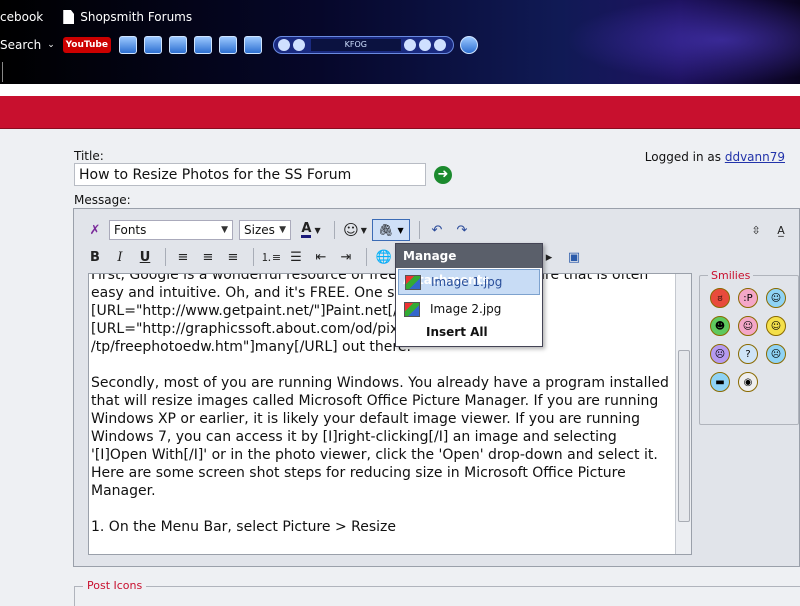  Describe the element at coordinates (115, 585) in the screenshot. I see `post-icons-legend: Post Icons` at that location.